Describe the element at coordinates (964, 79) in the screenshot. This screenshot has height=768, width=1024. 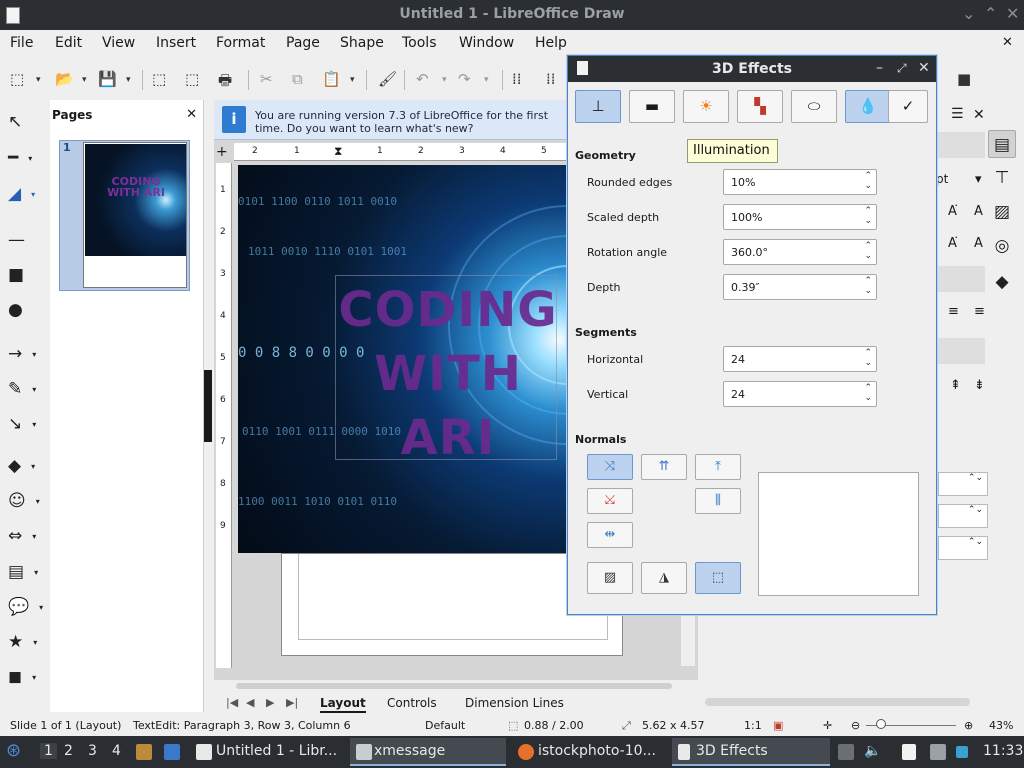
I see `shadow-icon: ■` at that location.